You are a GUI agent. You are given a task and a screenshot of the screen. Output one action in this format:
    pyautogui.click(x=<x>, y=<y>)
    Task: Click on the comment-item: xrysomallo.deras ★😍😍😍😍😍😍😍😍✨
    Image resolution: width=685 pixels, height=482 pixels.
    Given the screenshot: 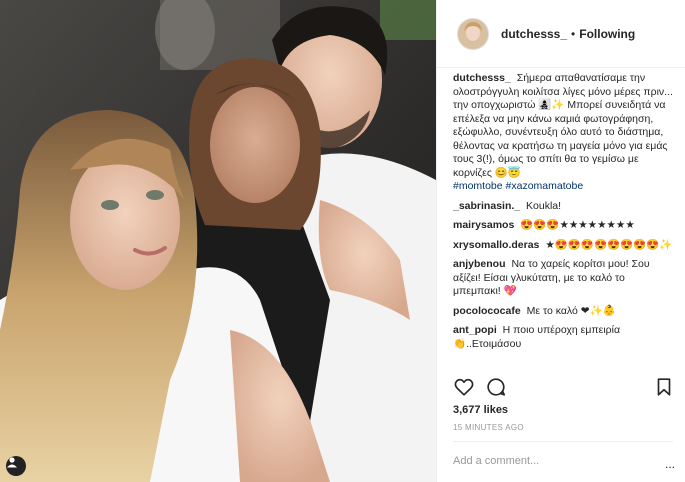 What is the action you would take?
    pyautogui.click(x=564, y=246)
    